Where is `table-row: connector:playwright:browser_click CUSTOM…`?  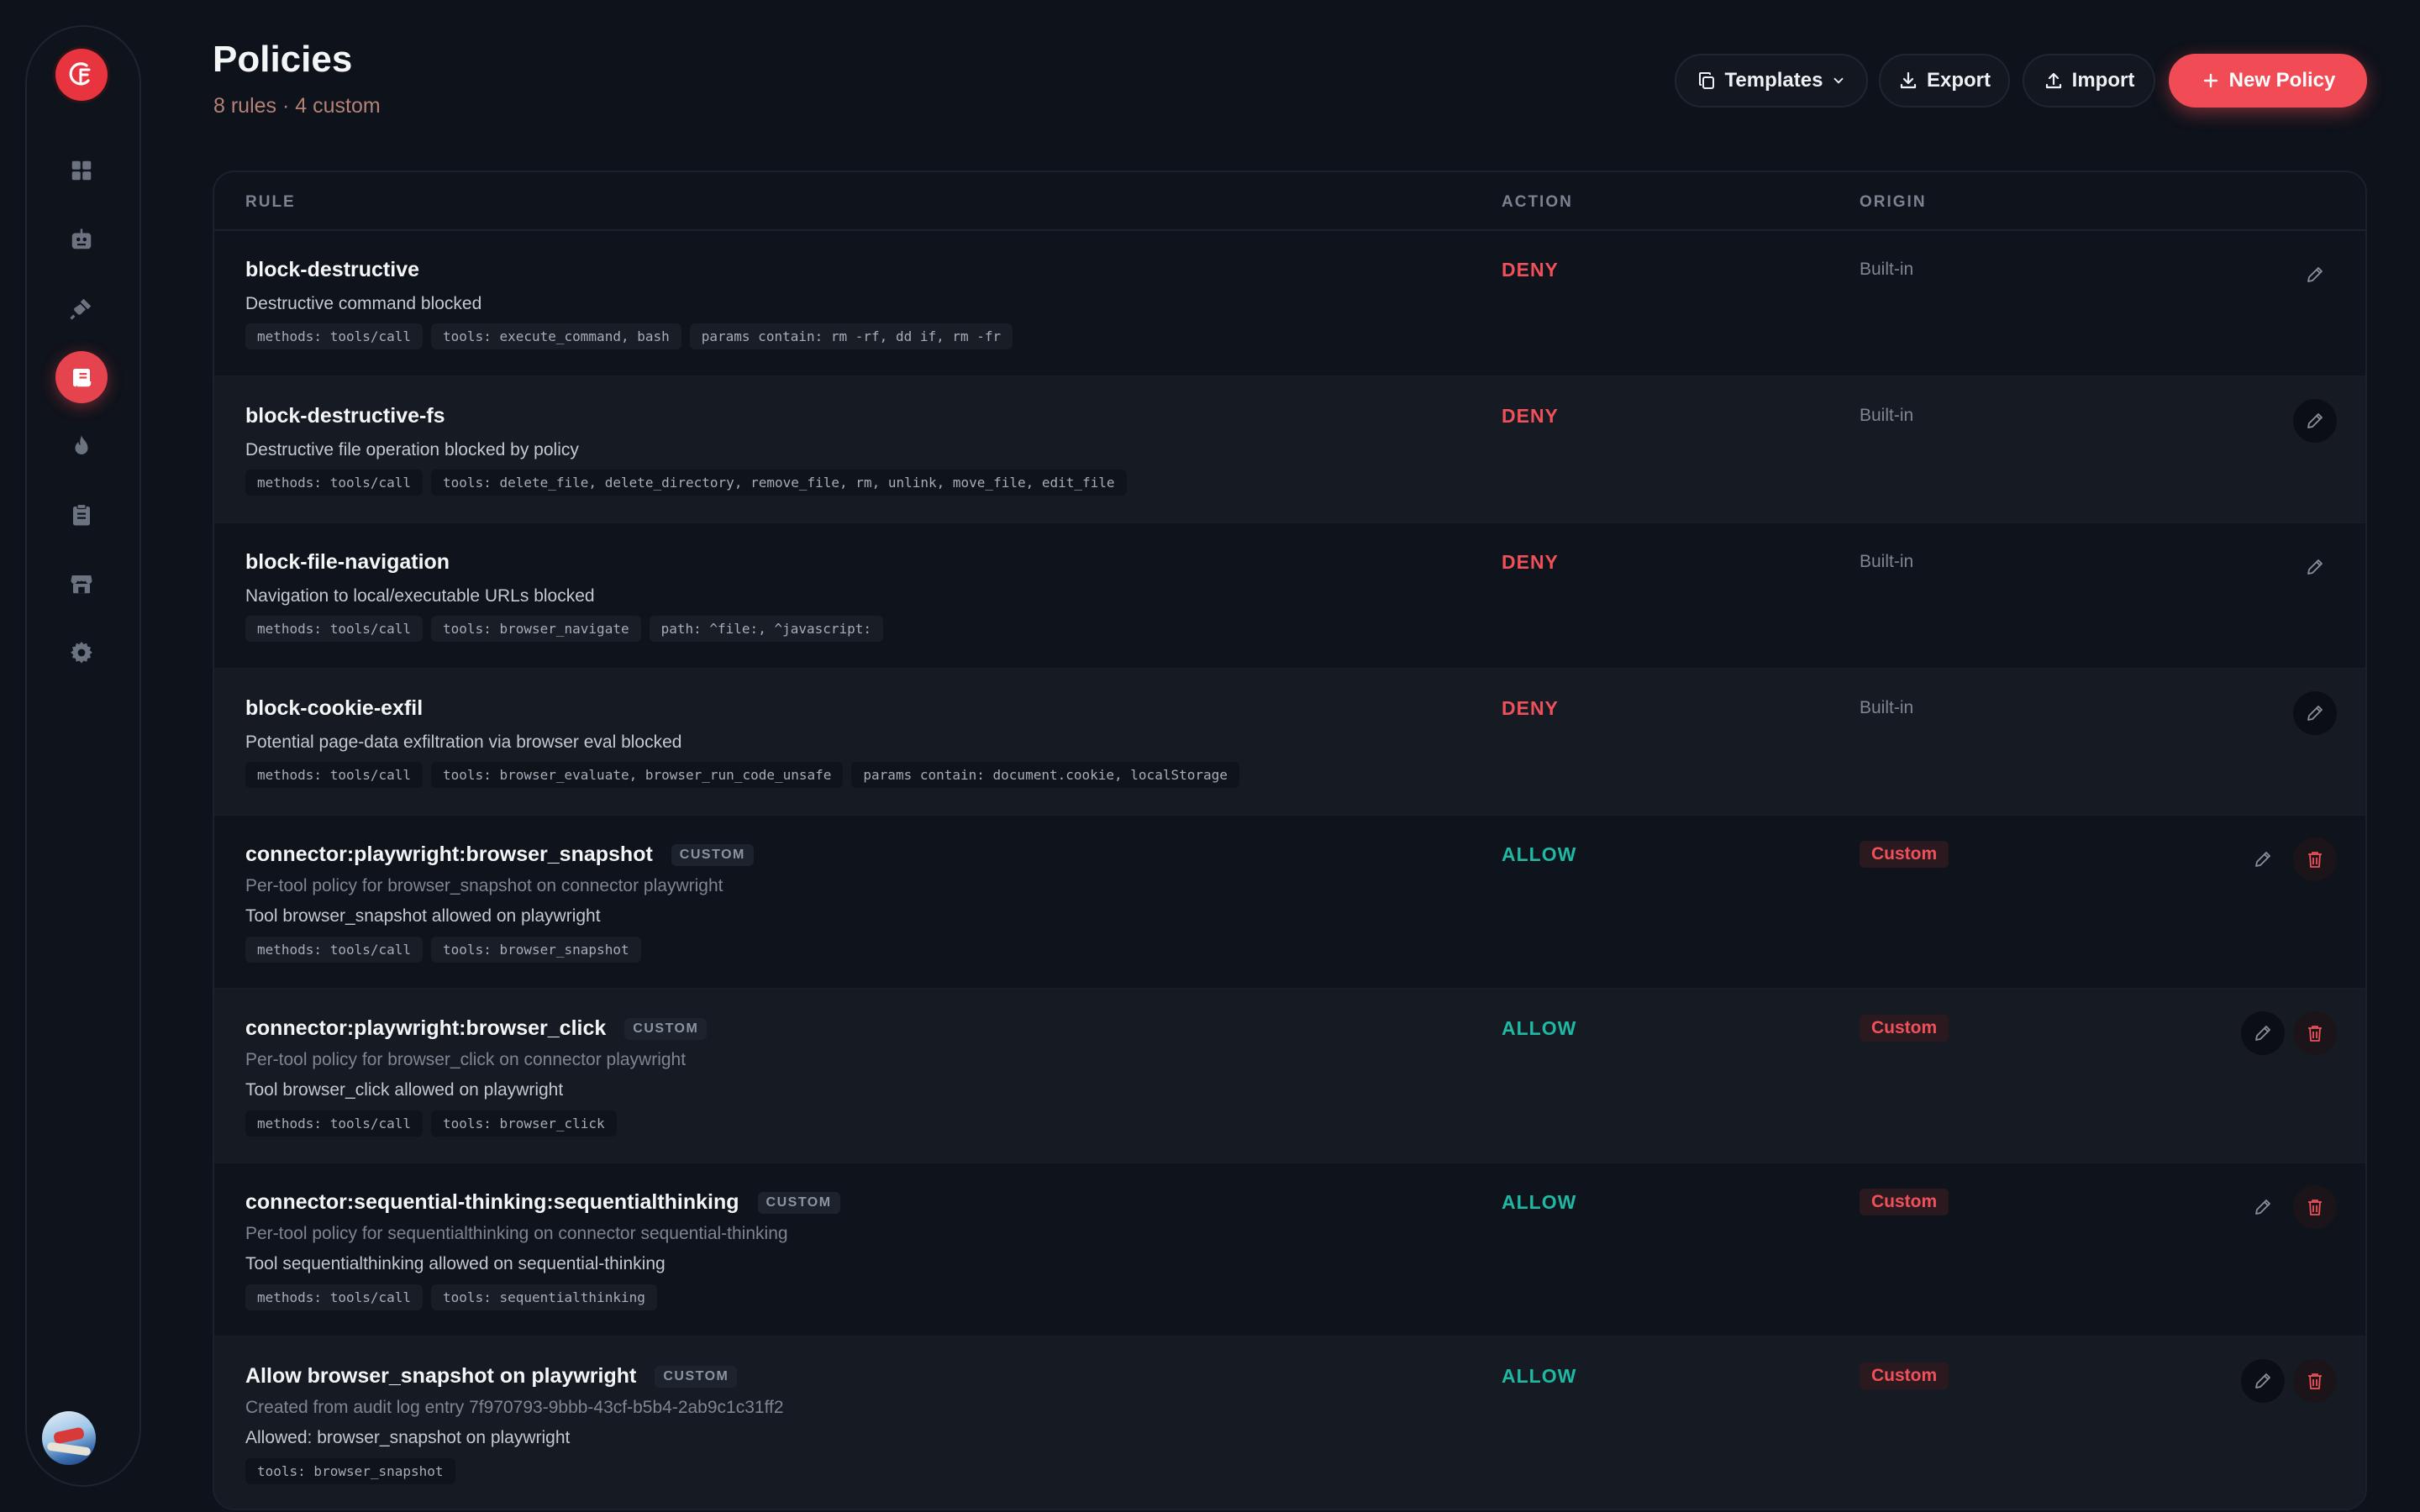 table-row: connector:playwright:browser_click CUSTOM… is located at coordinates (1289, 1076).